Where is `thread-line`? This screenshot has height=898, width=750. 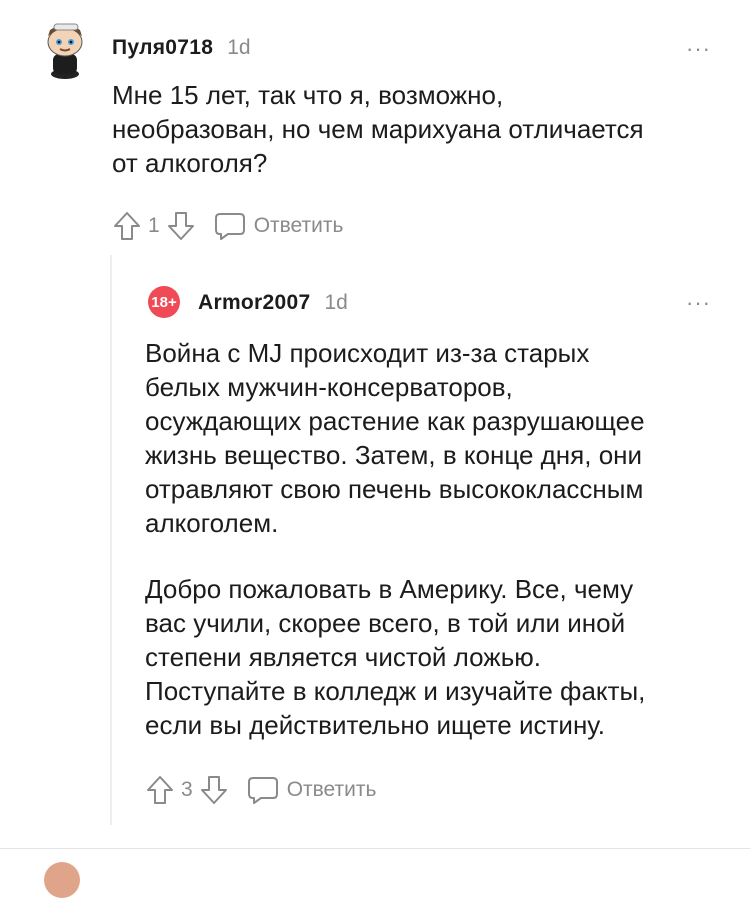
thread-line is located at coordinates (111, 540).